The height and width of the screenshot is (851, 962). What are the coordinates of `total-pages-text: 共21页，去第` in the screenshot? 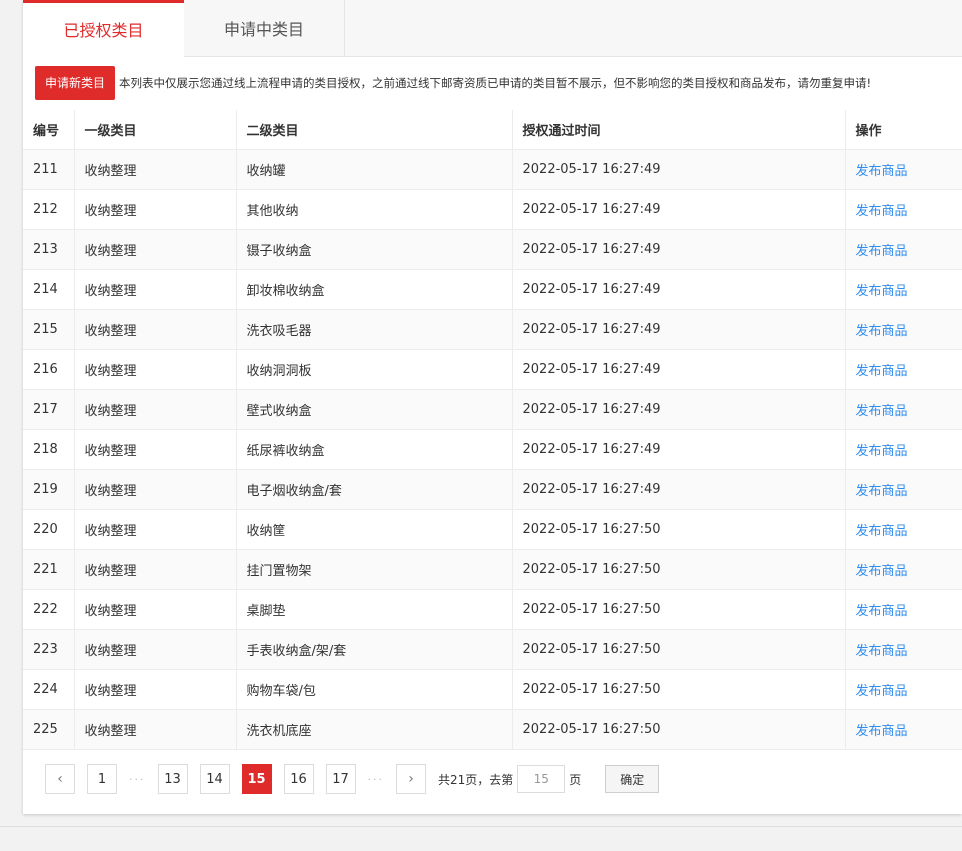 It's located at (476, 779).